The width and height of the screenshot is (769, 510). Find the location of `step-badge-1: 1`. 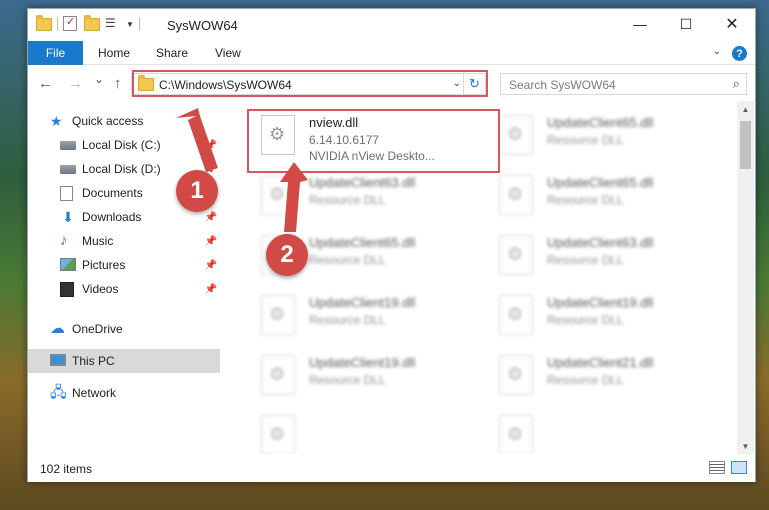

step-badge-1: 1 is located at coordinates (197, 191).